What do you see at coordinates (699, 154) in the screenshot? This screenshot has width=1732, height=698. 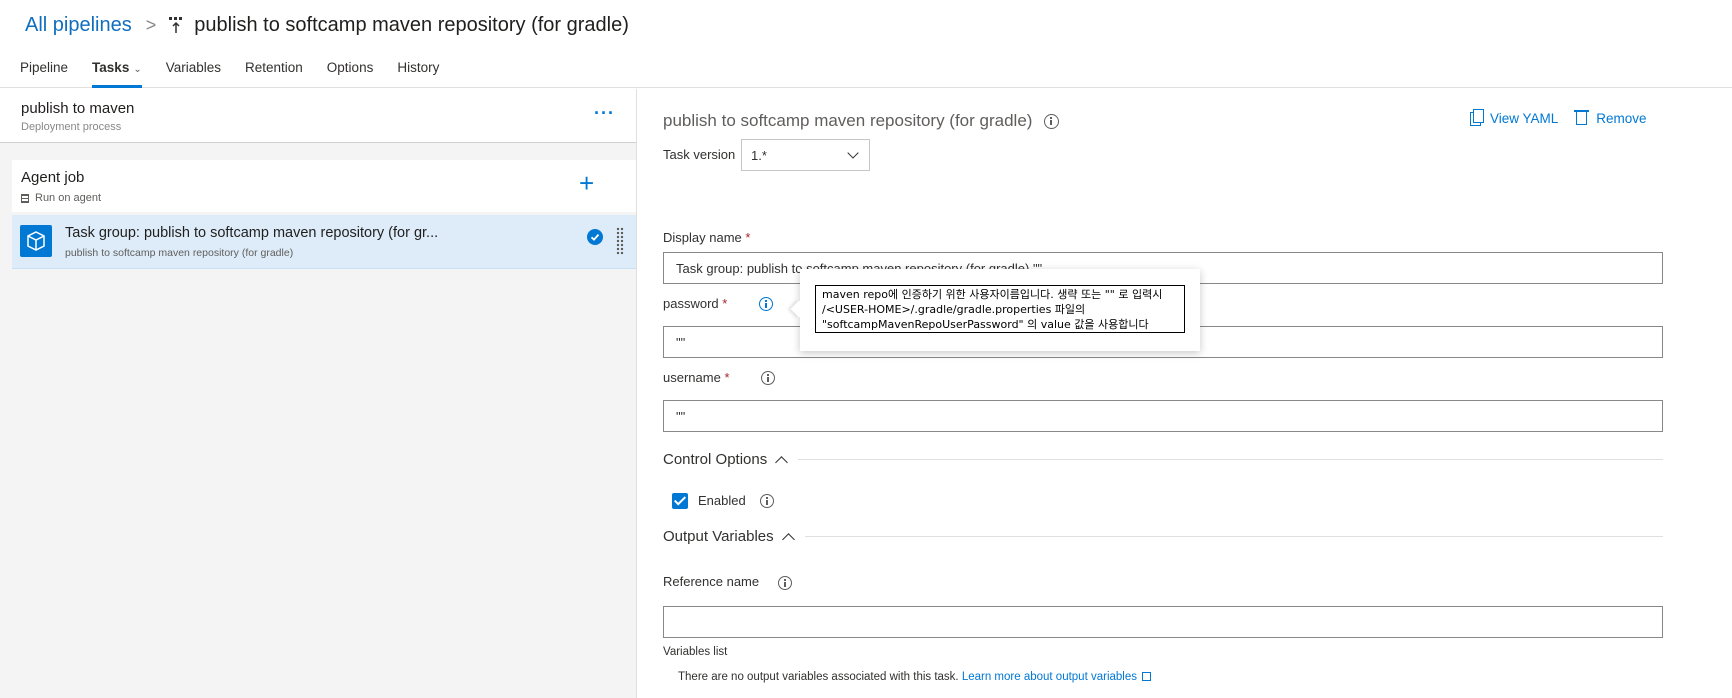 I see `task-version-label: Task version` at bounding box center [699, 154].